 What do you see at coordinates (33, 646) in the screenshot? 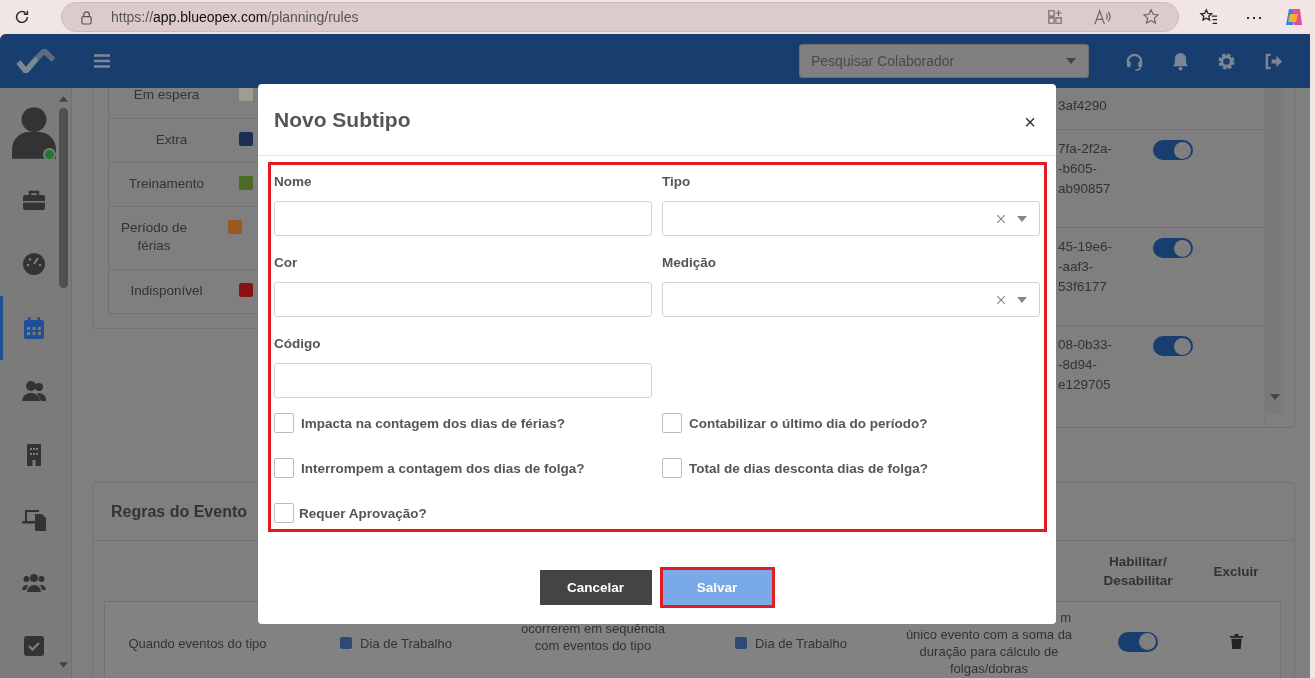
I see `checkbox-icon` at bounding box center [33, 646].